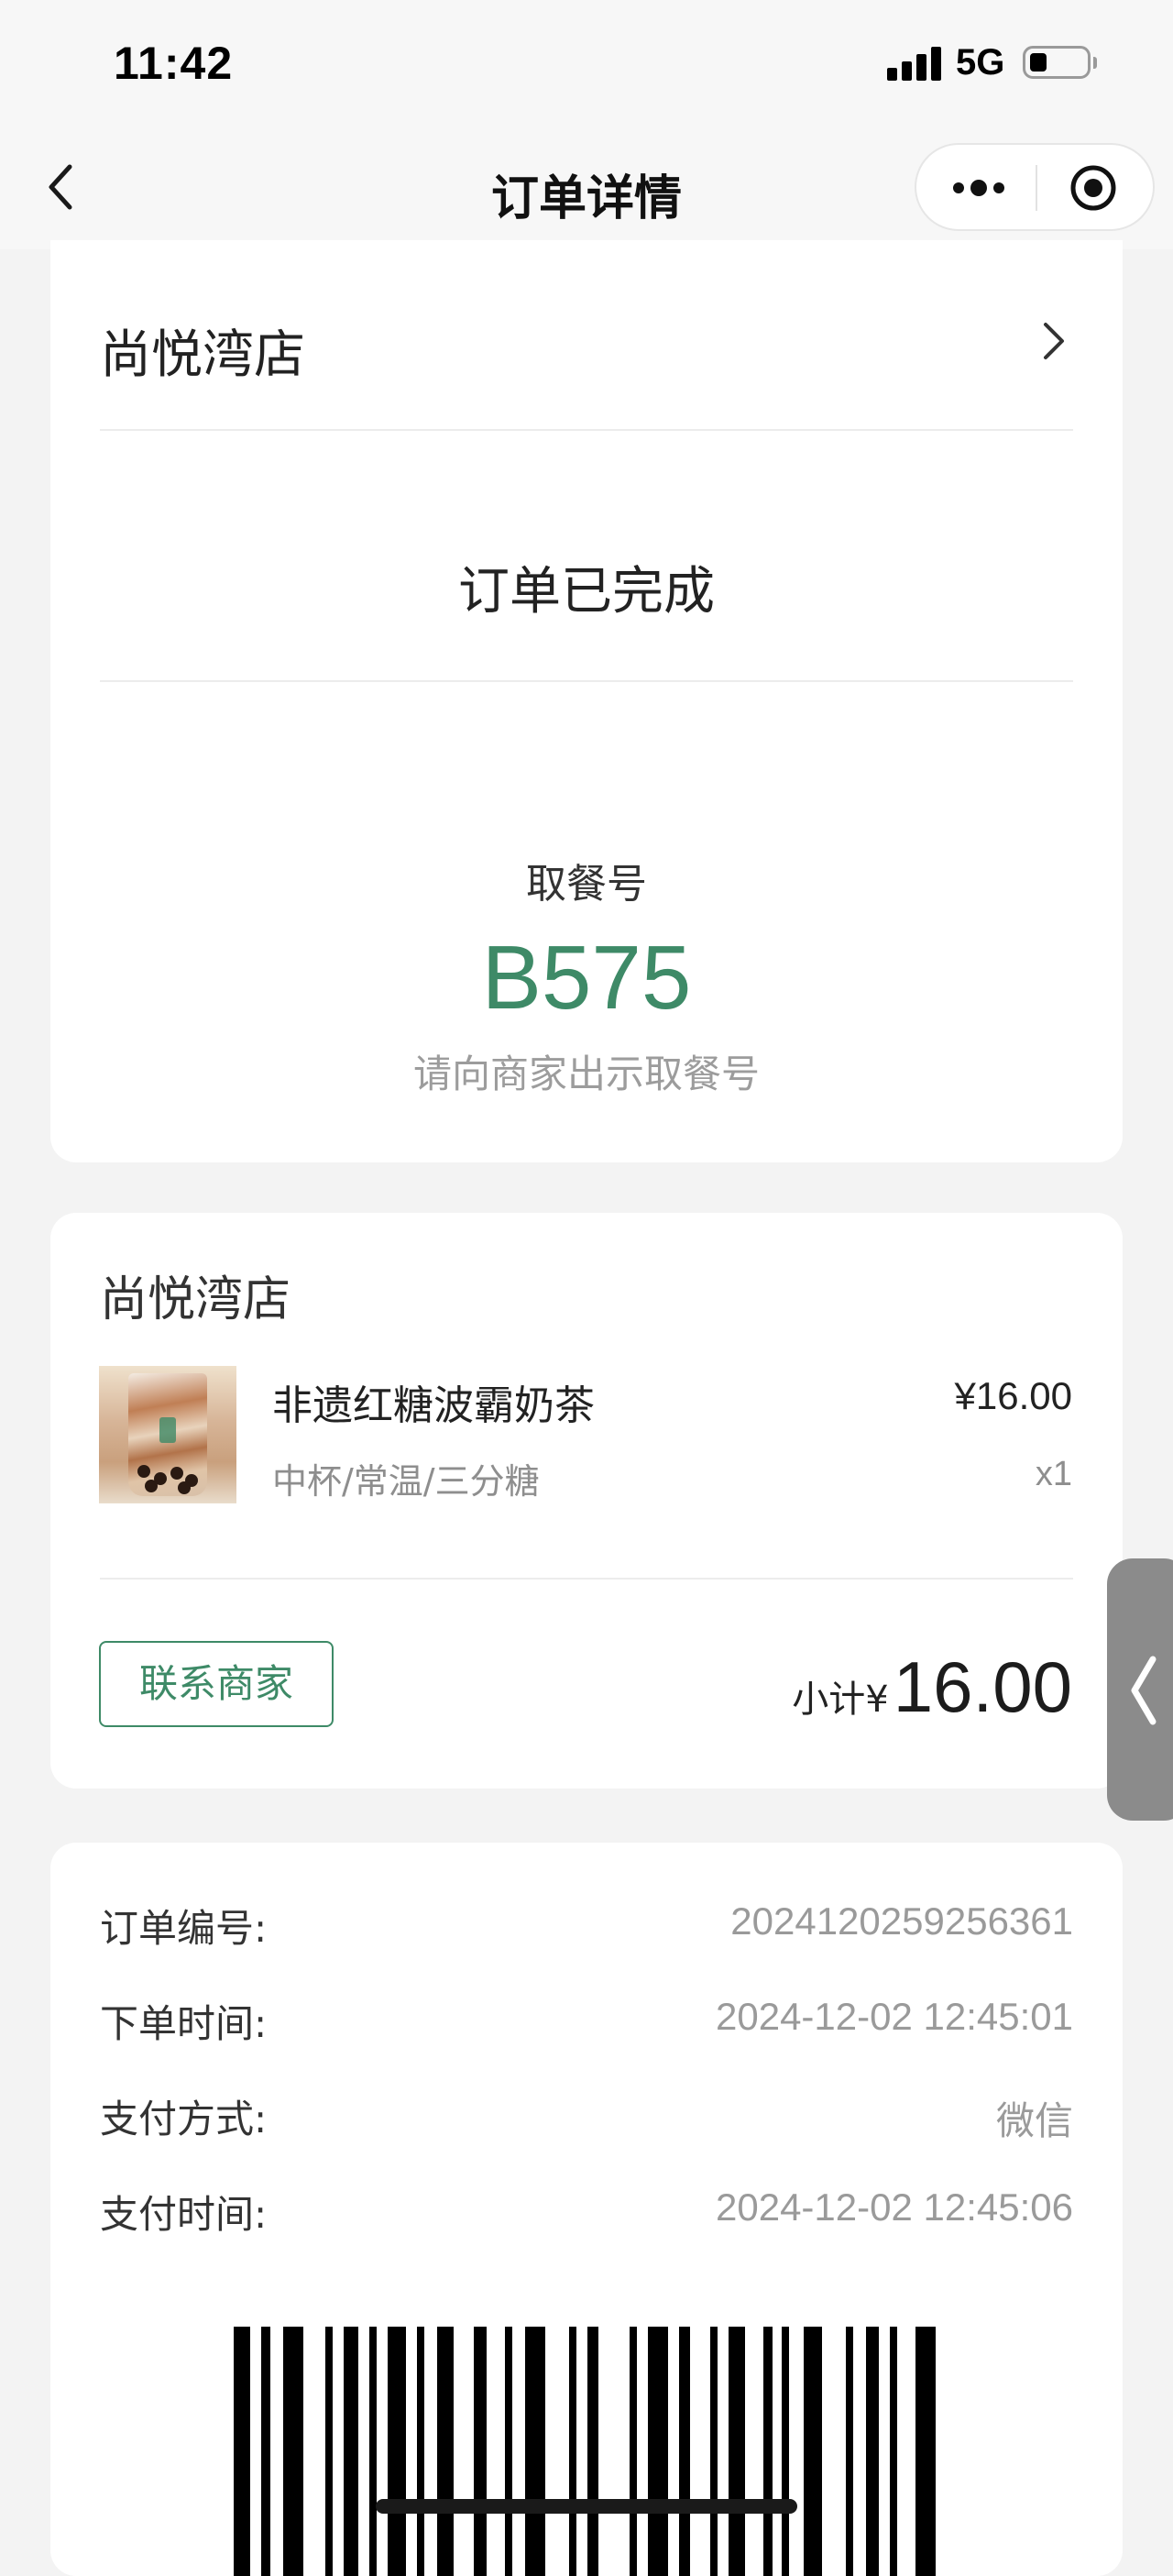  What do you see at coordinates (894, 2207) in the screenshot?
I see `payment-time-value: 2024-12-02 12:45:06` at bounding box center [894, 2207].